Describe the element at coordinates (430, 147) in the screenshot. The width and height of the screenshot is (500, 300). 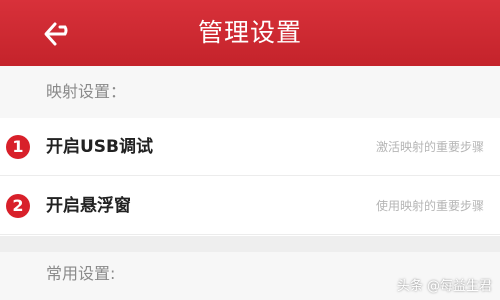
I see `setting-description: 激活映射的重要步骤` at that location.